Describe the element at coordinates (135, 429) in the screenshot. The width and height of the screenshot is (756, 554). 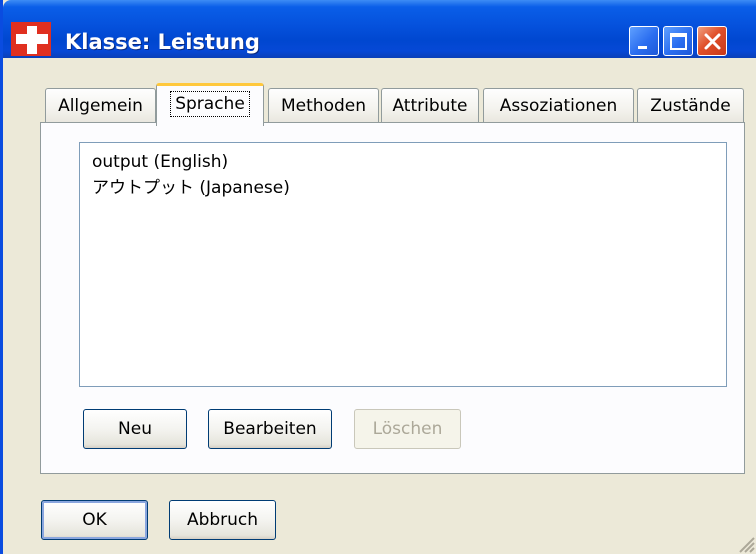
I see `new-button: Neu` at that location.